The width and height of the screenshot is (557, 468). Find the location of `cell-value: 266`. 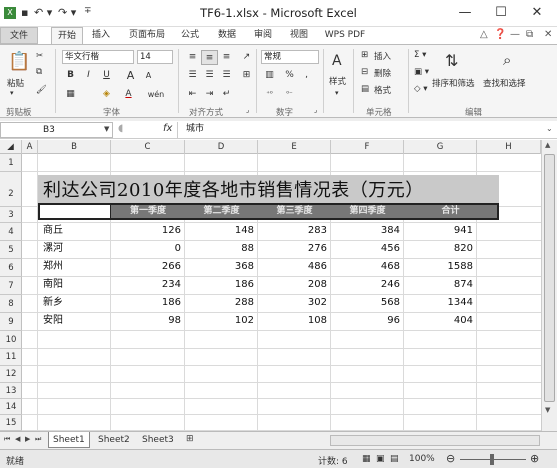

cell-value: 266 is located at coordinates (147, 267).